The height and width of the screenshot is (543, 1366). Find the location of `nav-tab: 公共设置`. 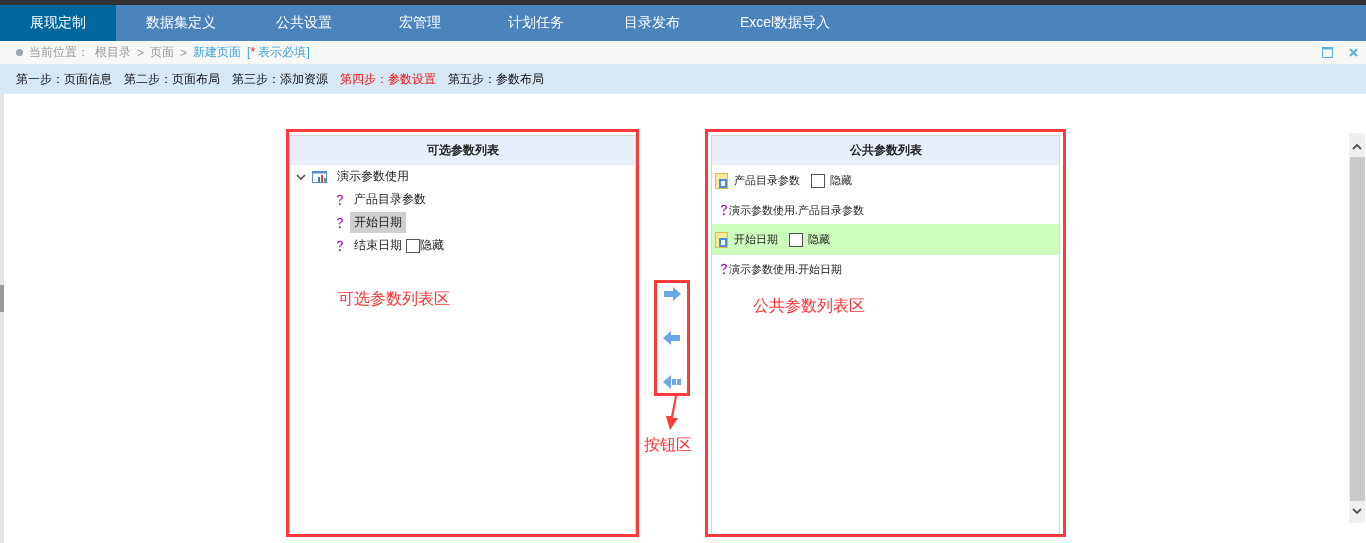

nav-tab: 公共设置 is located at coordinates (304, 23).